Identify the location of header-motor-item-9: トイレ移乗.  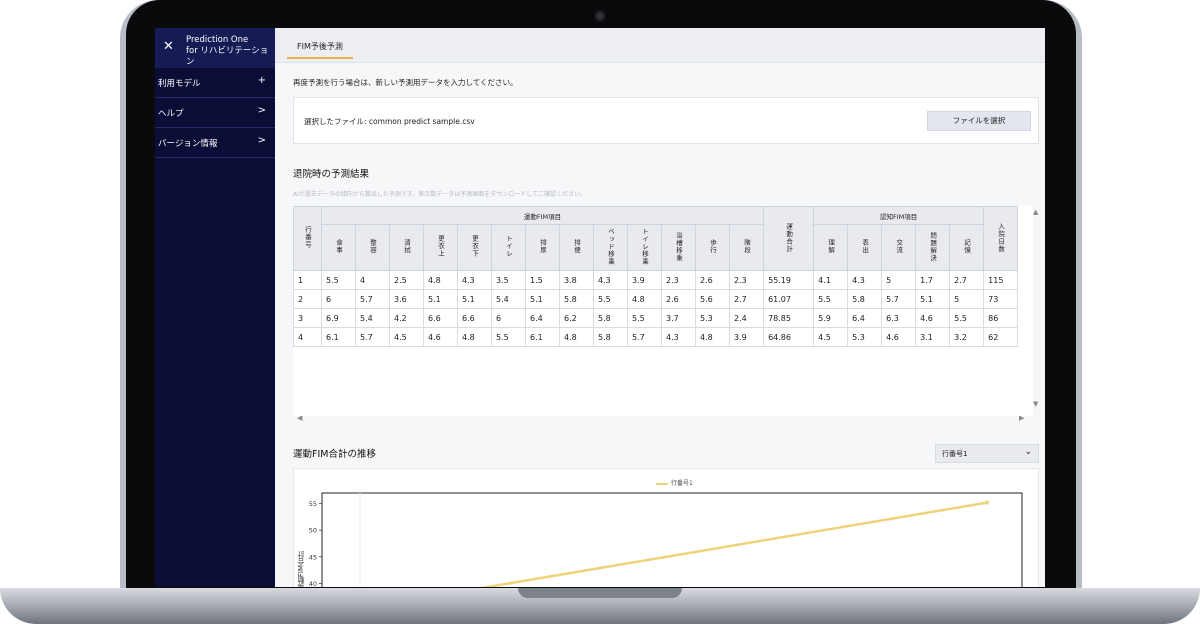
(644, 247).